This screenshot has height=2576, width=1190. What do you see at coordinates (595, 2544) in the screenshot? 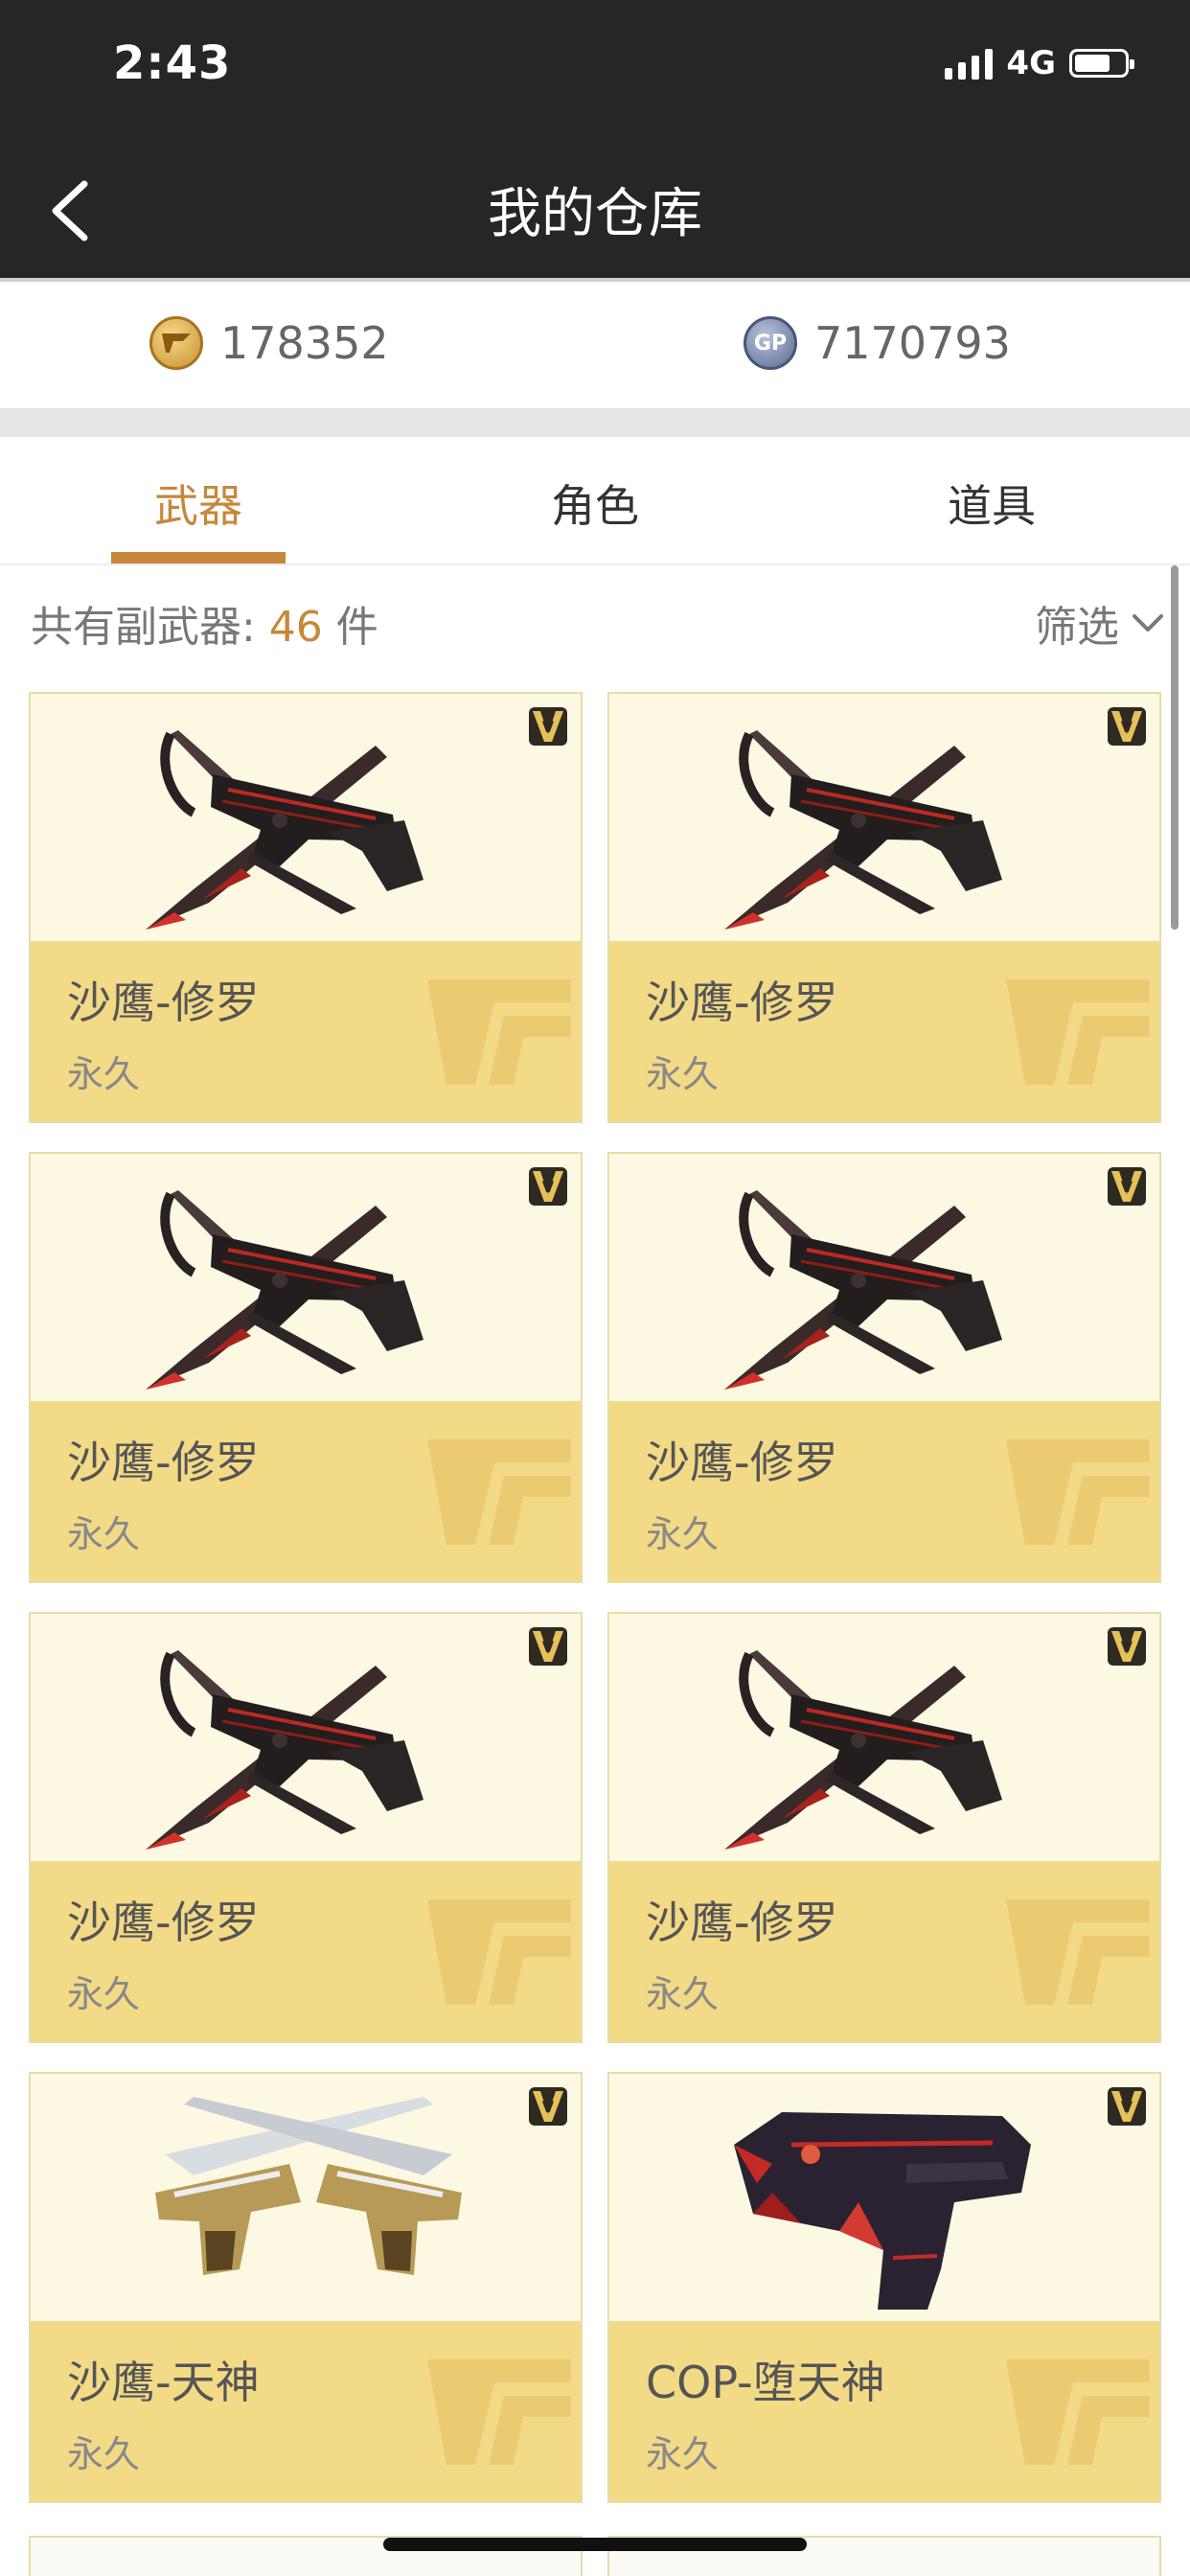
I see `home-indicator` at bounding box center [595, 2544].